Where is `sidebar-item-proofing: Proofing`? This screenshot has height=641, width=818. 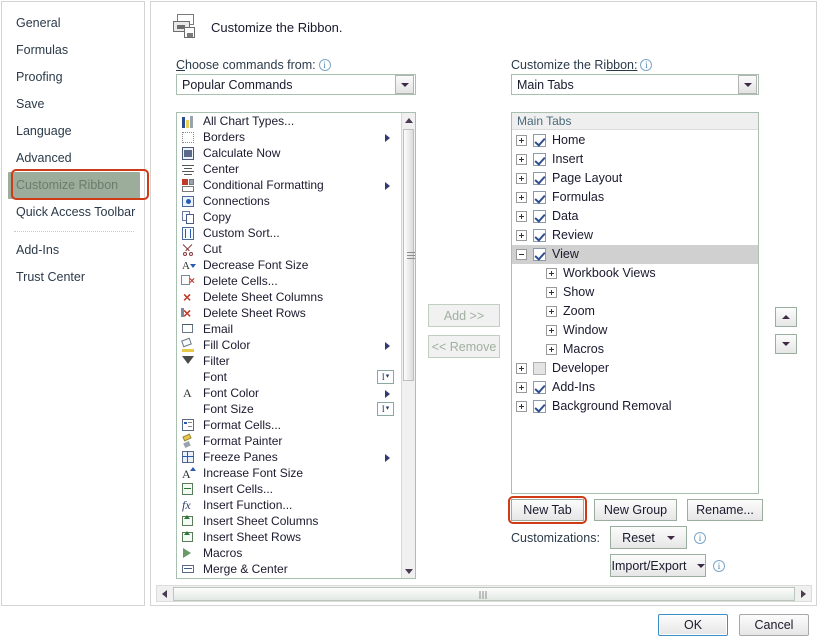
sidebar-item-proofing: Proofing is located at coordinates (73, 77).